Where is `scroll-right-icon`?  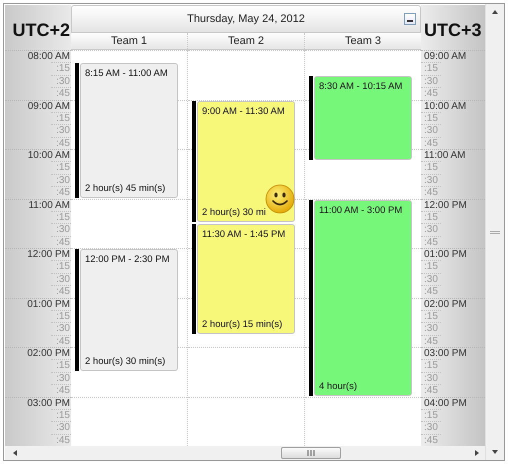 scroll-right-icon is located at coordinates (477, 453).